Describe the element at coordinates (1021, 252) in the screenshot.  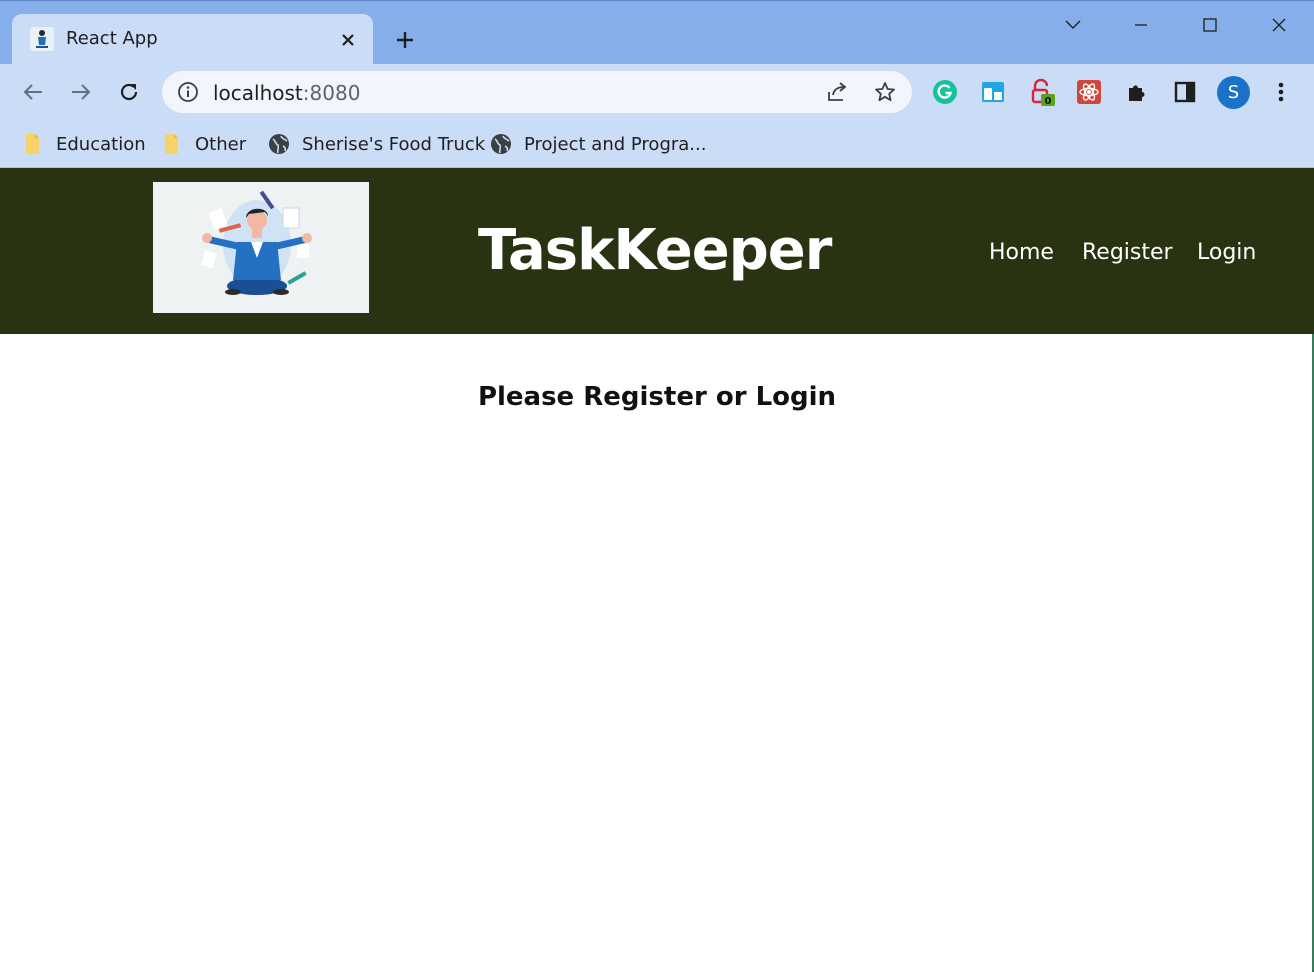
I see `nav-home-link: Home` at that location.